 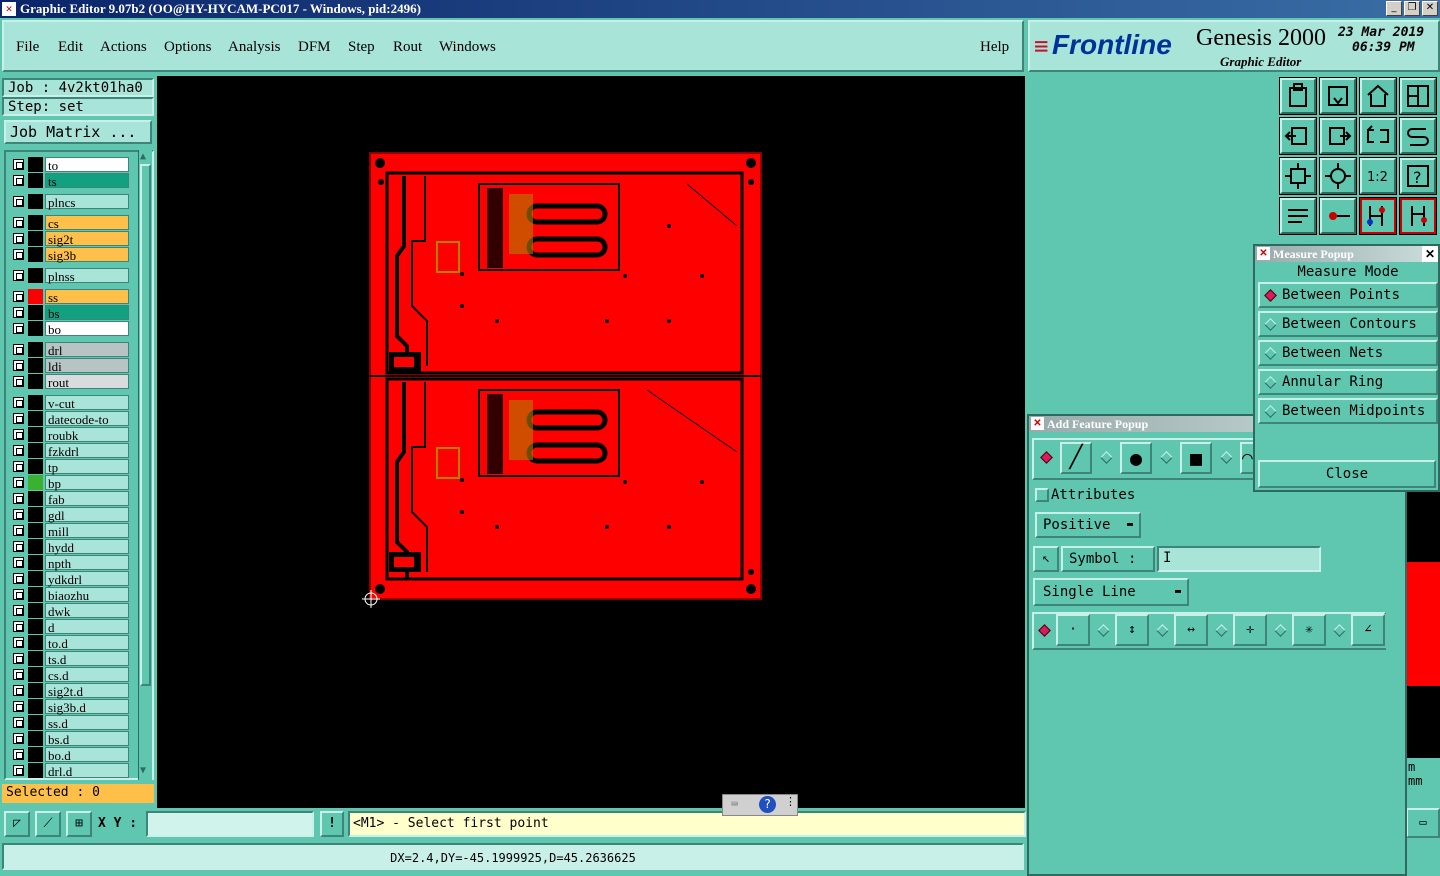 I want to click on widget-menu-icon: ⋮, so click(x=790, y=801).